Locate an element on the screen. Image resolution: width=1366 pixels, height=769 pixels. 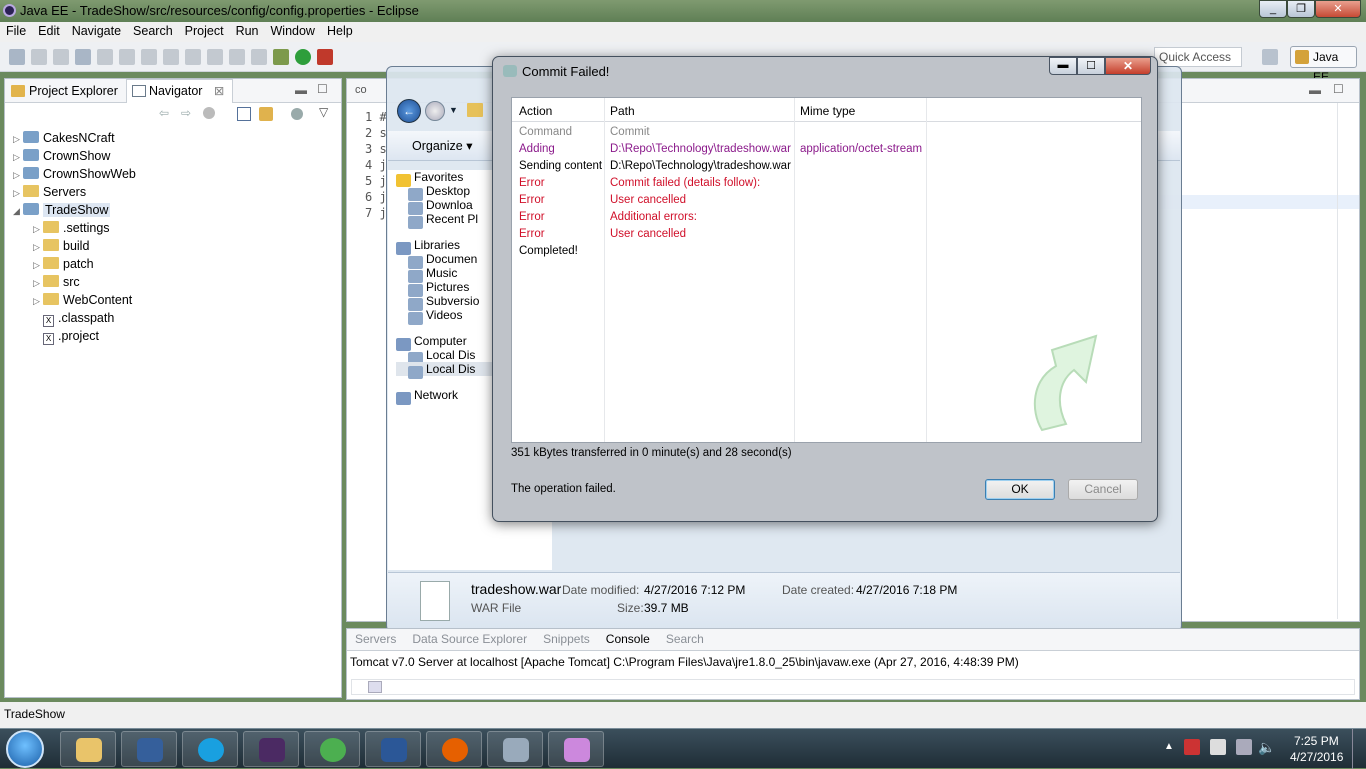
action-center-icon is located at coordinates (1218, 747).